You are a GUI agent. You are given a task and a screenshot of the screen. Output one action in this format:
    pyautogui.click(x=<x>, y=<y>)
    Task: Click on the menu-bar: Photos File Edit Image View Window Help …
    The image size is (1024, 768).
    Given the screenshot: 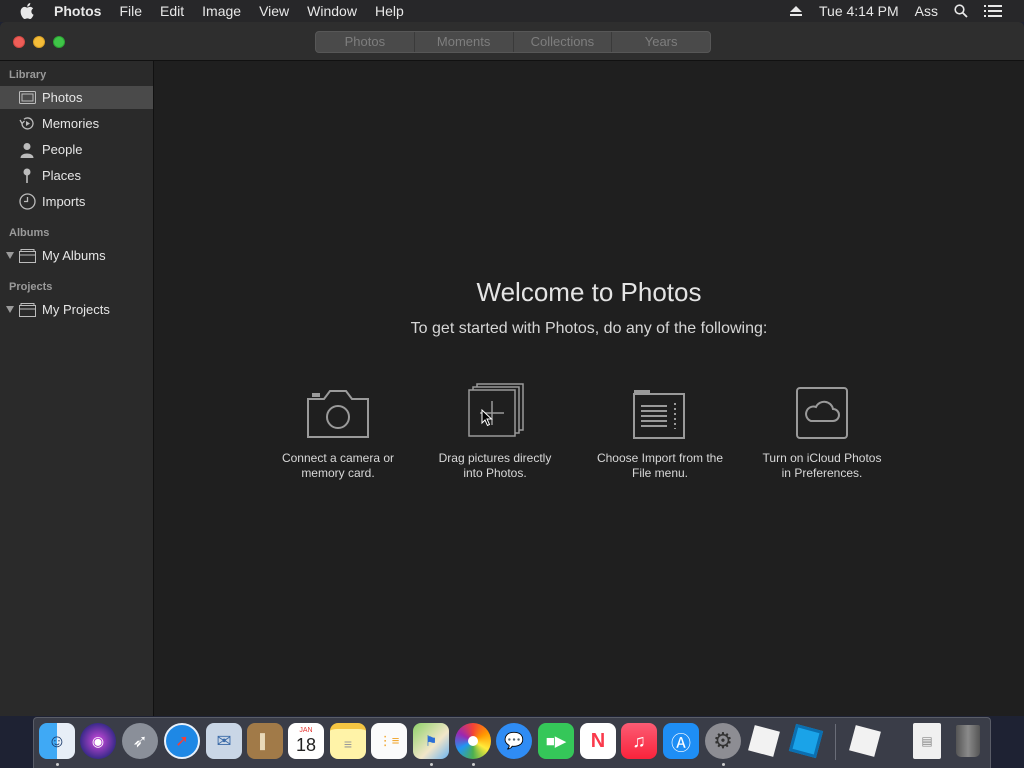 What is the action you would take?
    pyautogui.click(x=512, y=11)
    